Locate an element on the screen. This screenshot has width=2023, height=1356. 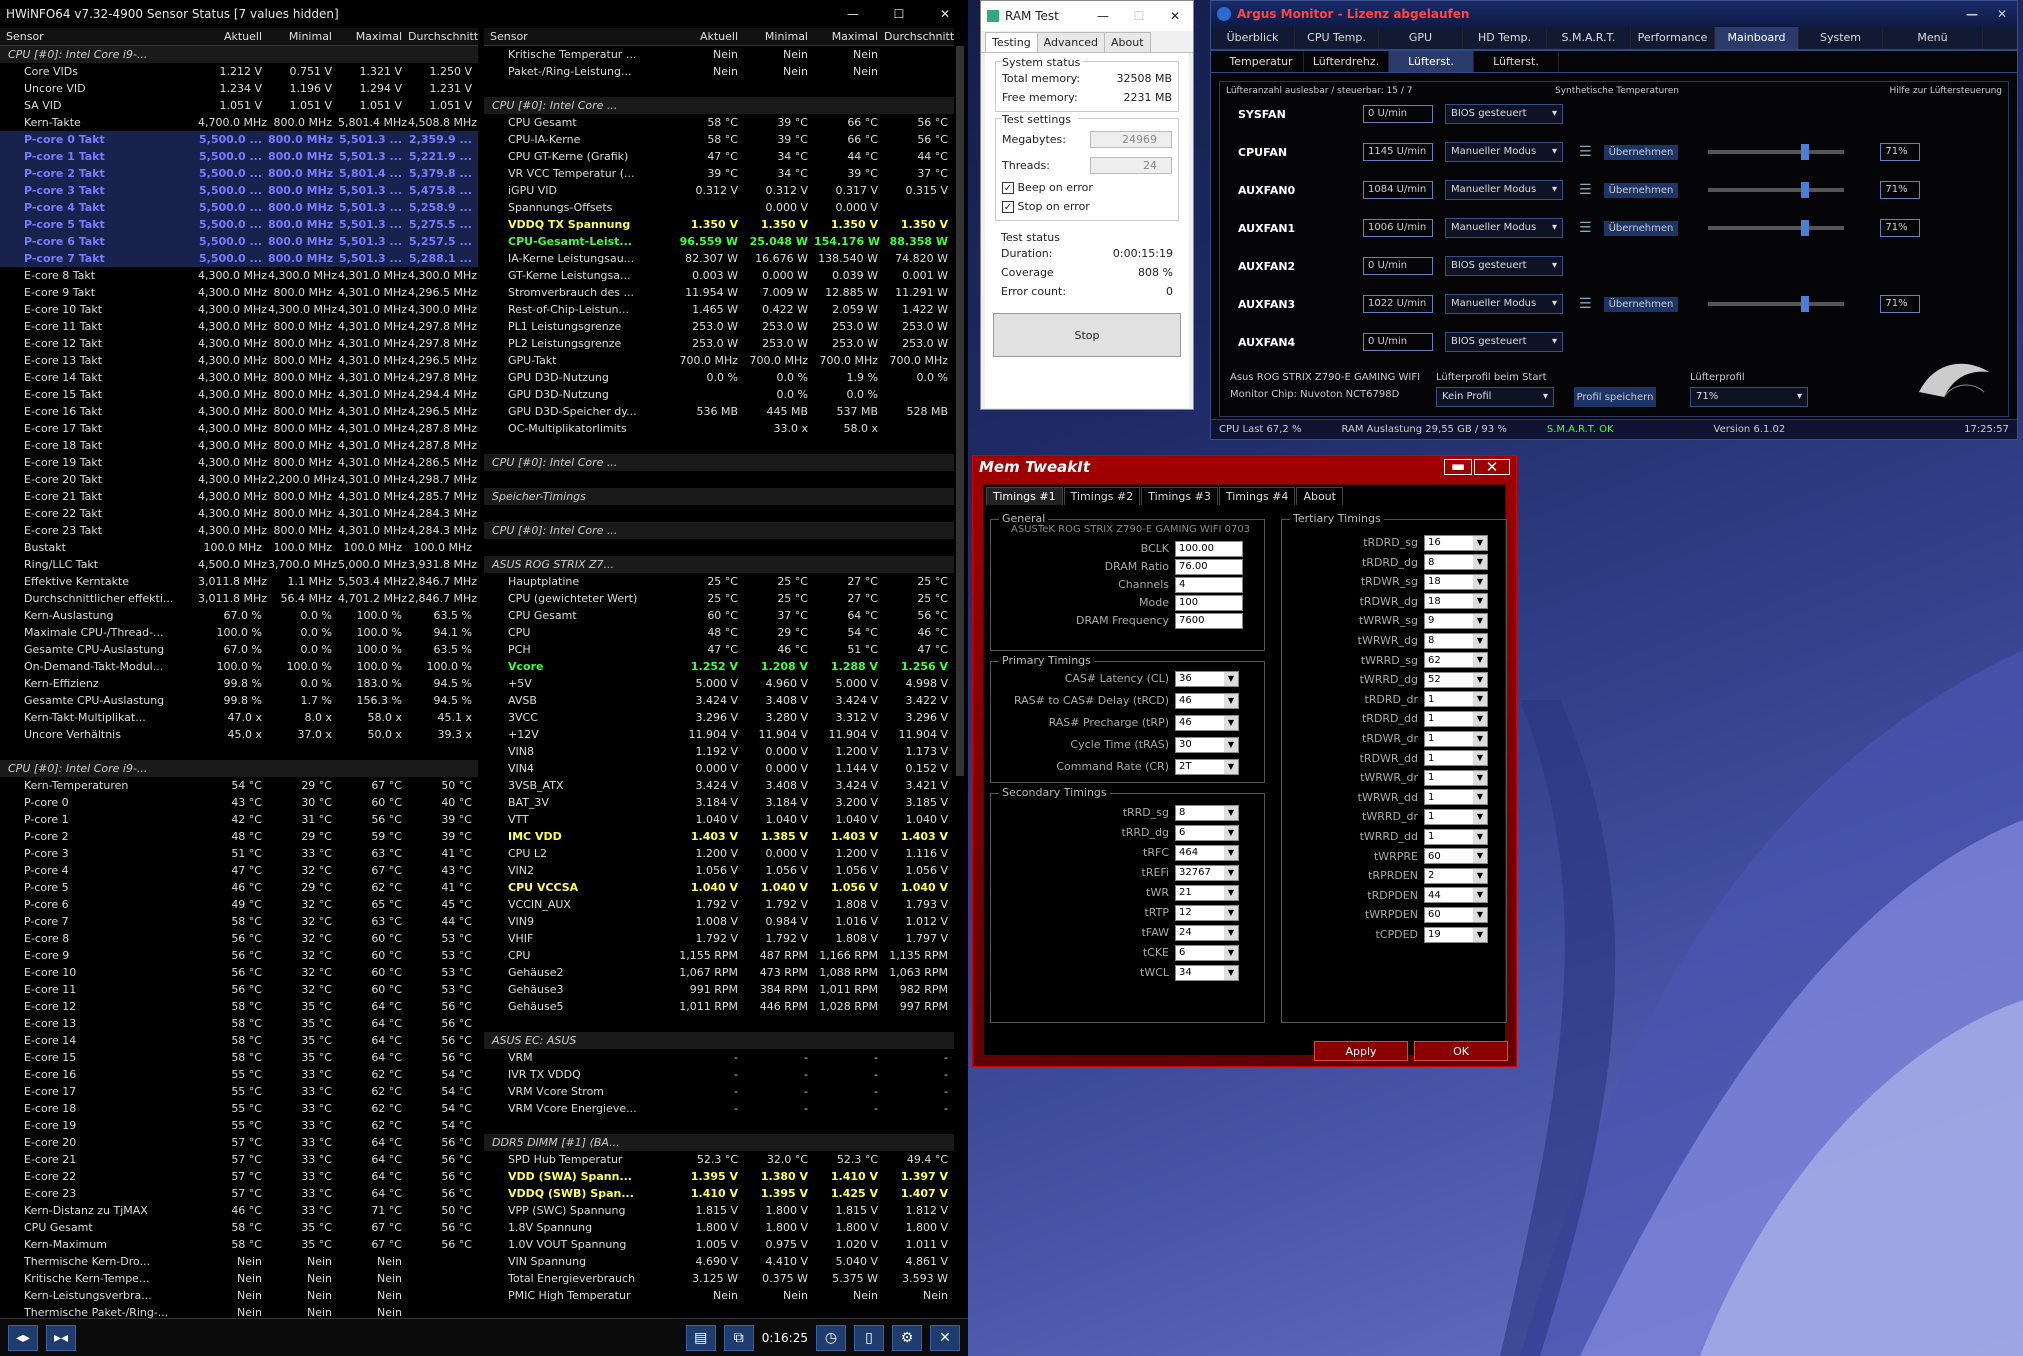
subtab-luefterdrehz: Lüfterdrehz. is located at coordinates (1346, 61).